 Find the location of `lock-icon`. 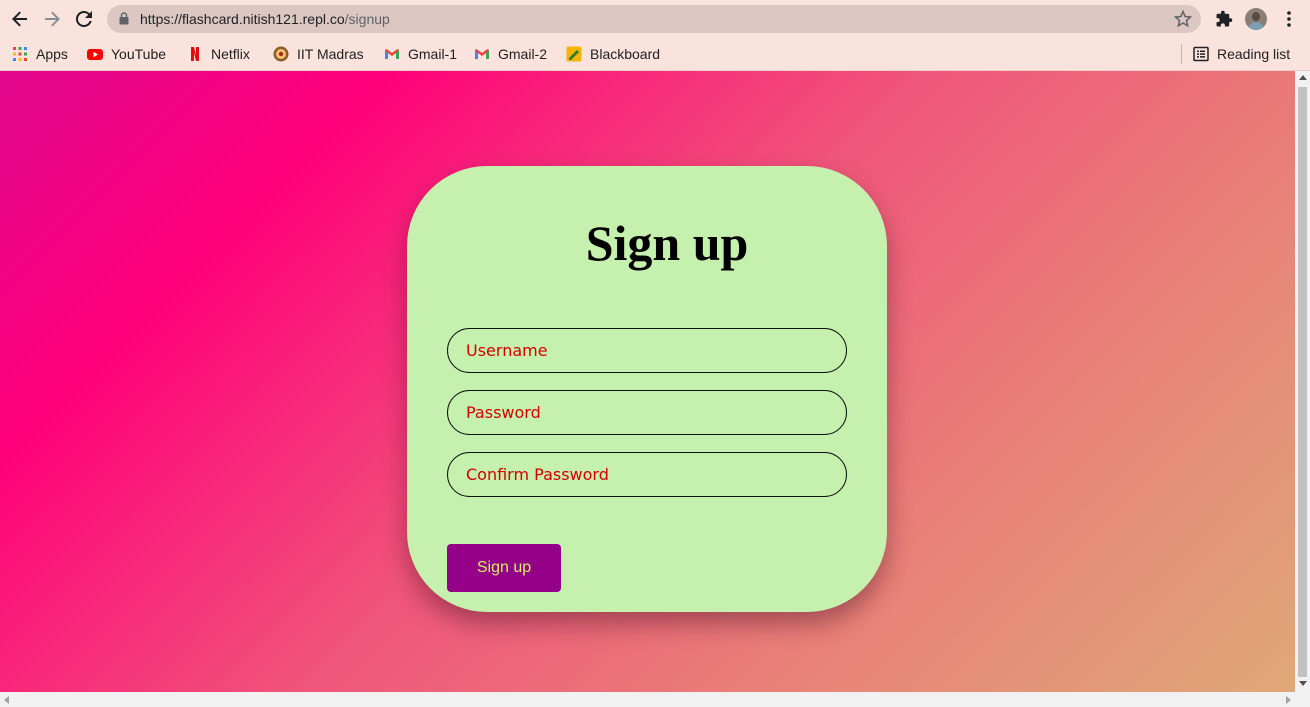

lock-icon is located at coordinates (124, 18).